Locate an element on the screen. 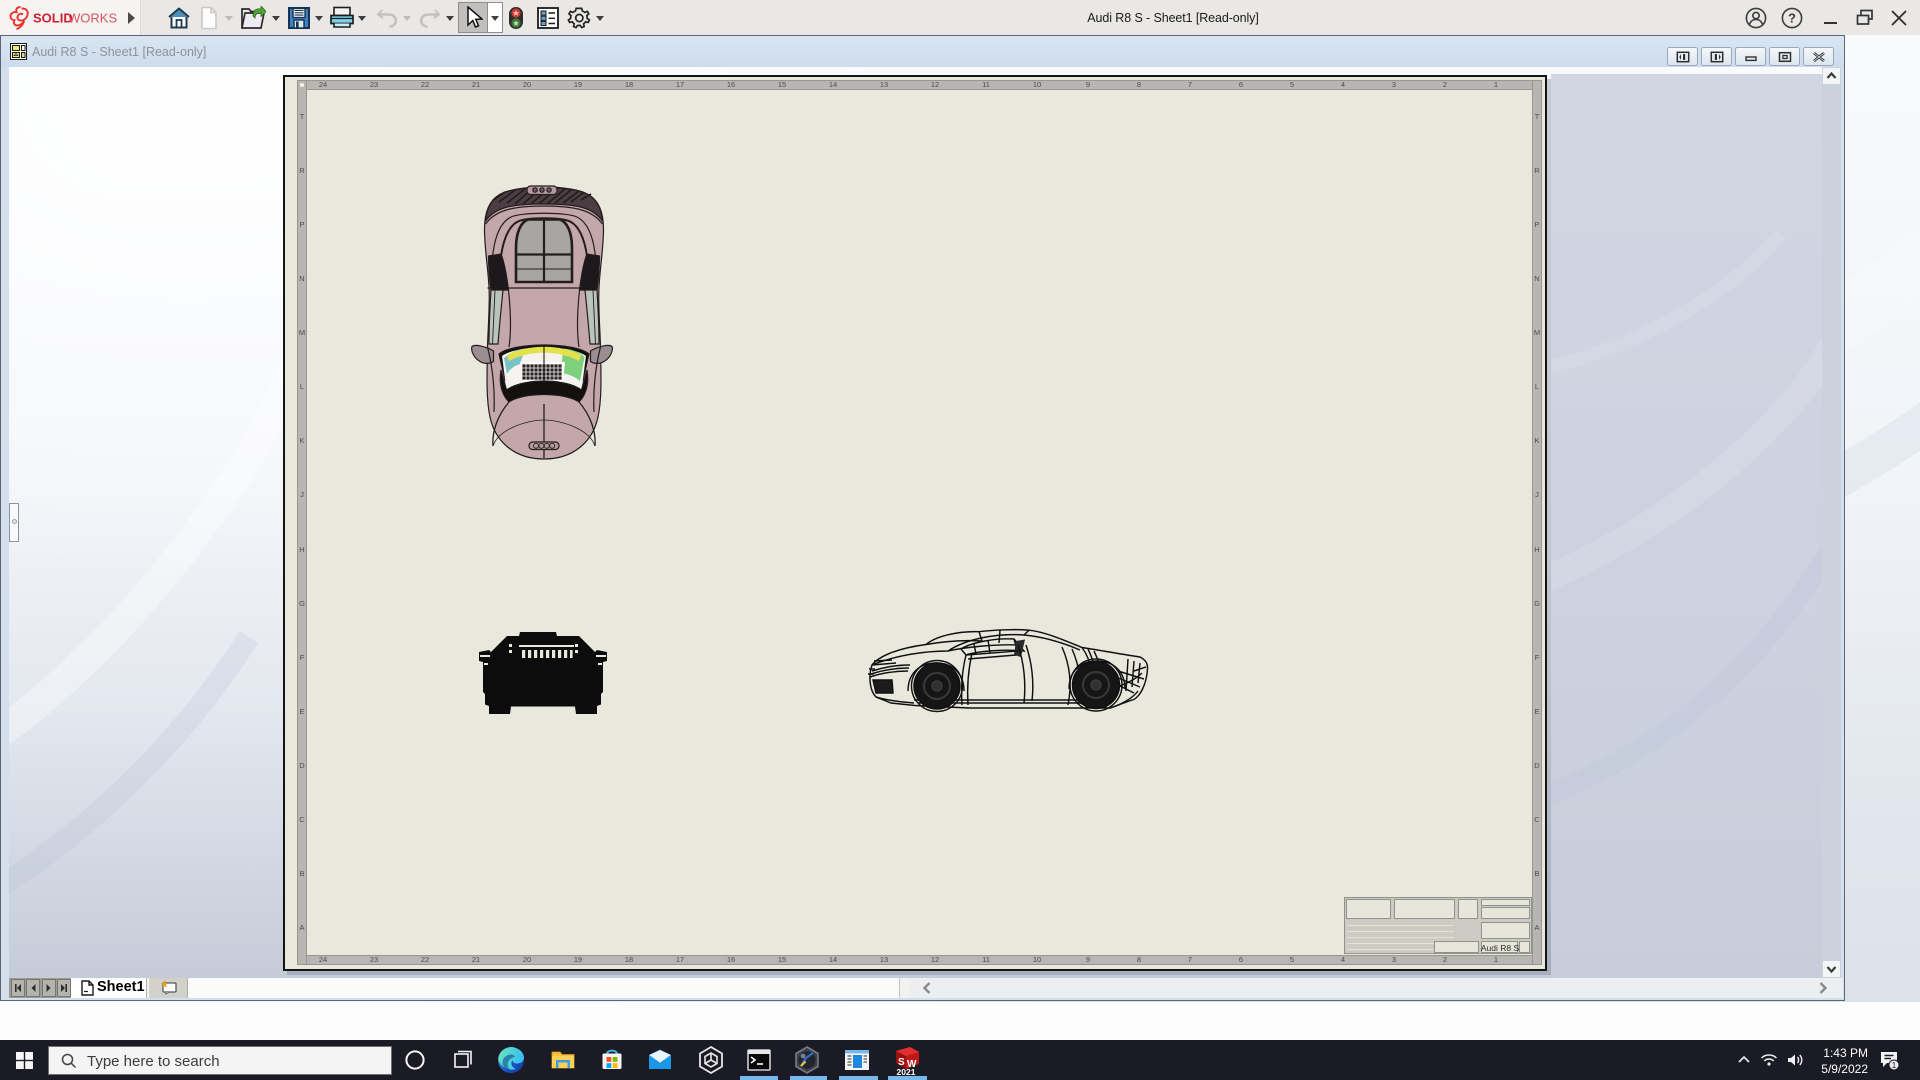  svg-text: SOLID is located at coordinates (53, 18).